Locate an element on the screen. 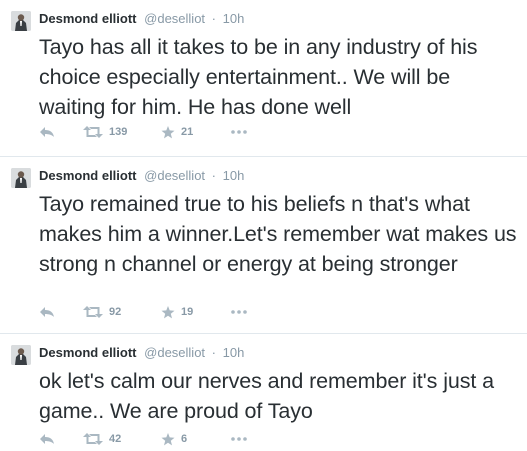  retweet-button: 42 is located at coordinates (102, 439).